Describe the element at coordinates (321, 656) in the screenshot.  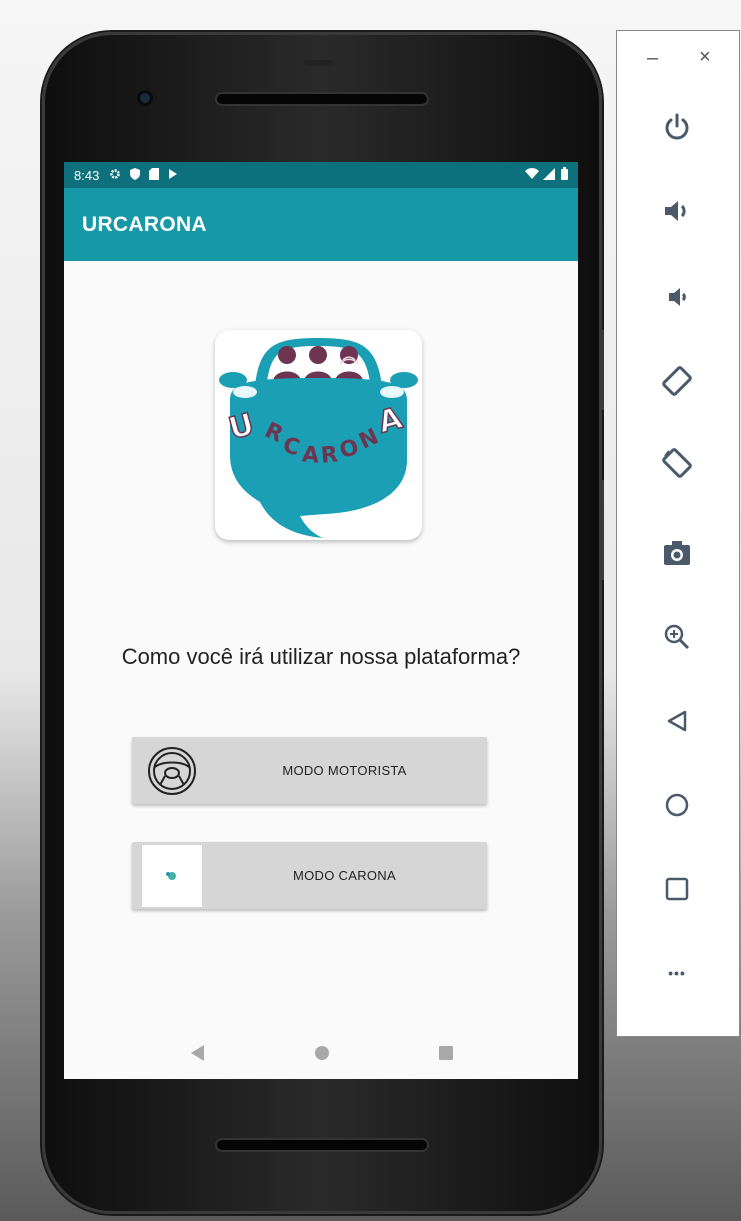
I see `usage-question: Como você irá utilizar nossa plataforma?` at that location.